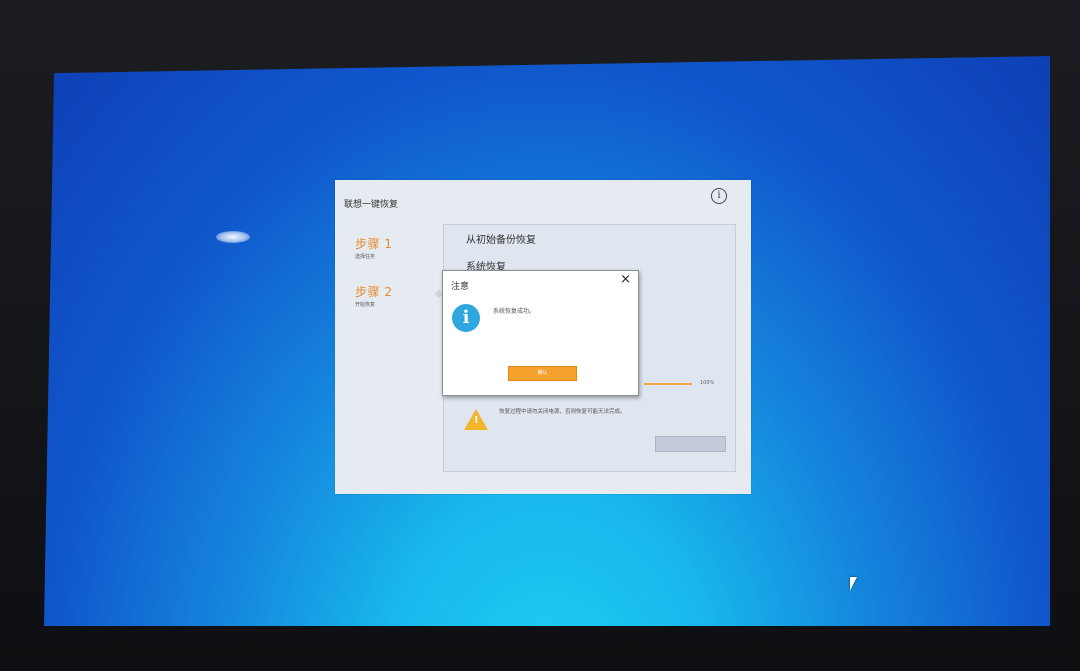 Image resolution: width=1080 pixels, height=671 pixels. Describe the element at coordinates (540, 333) in the screenshot. I see `notice-dialog: 注意 × i 系统恢复成功。 确认` at that location.